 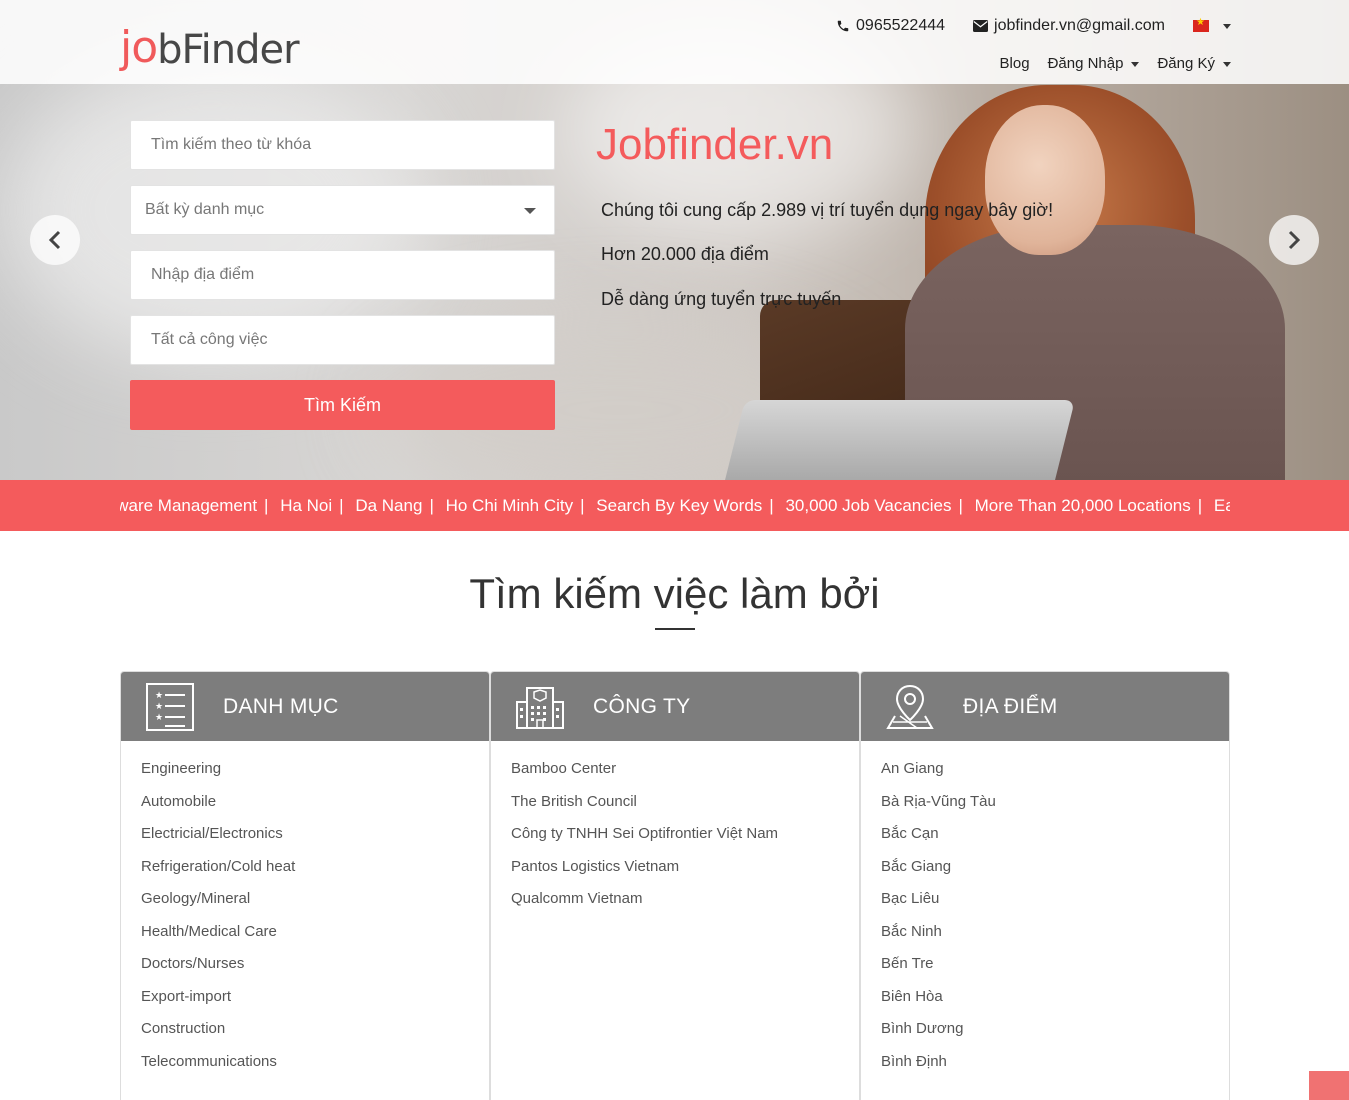 What do you see at coordinates (576, 898) in the screenshot?
I see `company-link: Qualcomm Vietnam` at bounding box center [576, 898].